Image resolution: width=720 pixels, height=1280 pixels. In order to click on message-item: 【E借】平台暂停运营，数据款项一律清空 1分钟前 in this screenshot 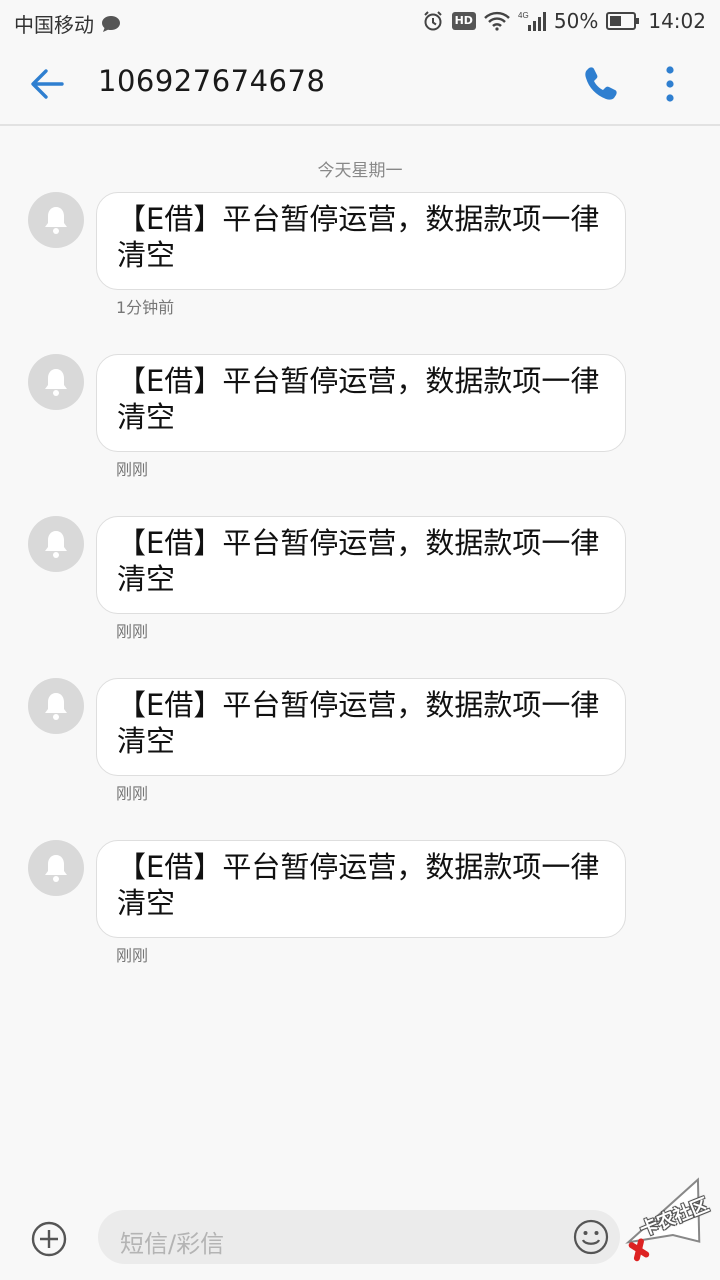, I will do `click(360, 267)`.